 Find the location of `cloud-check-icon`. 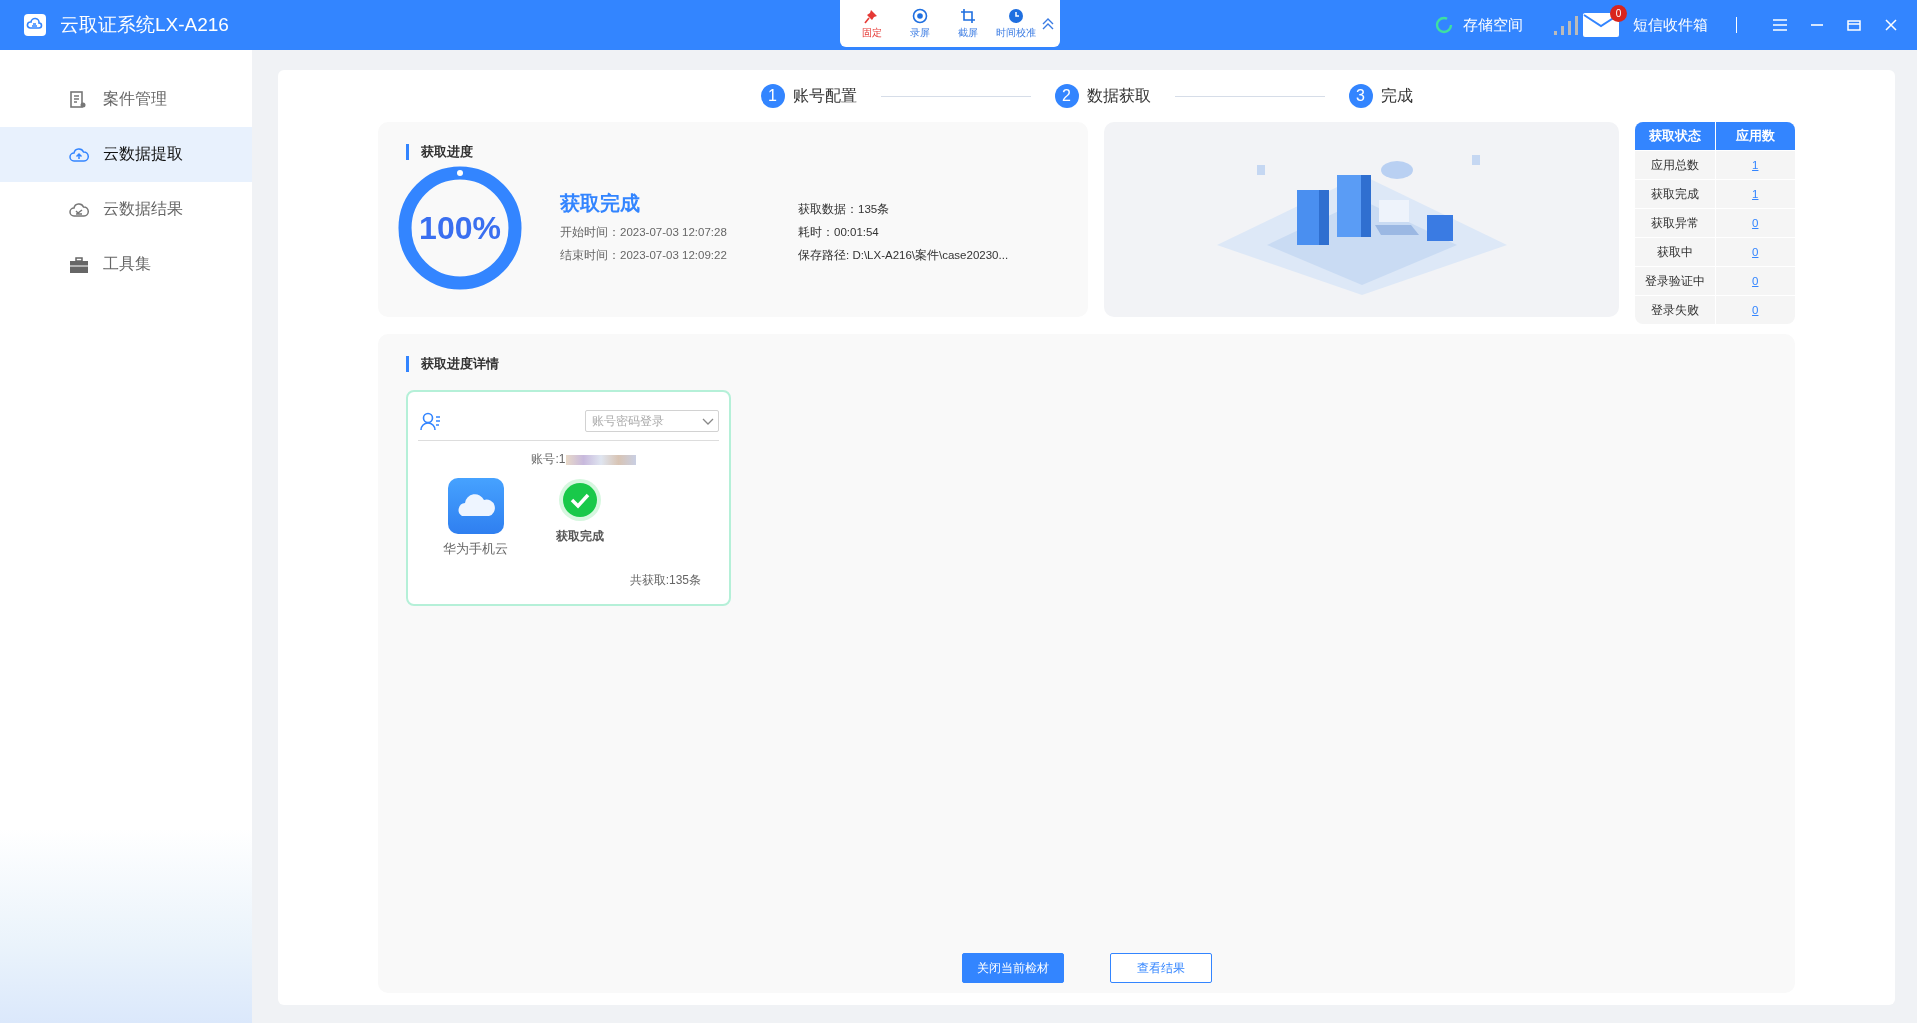

cloud-check-icon is located at coordinates (79, 209).